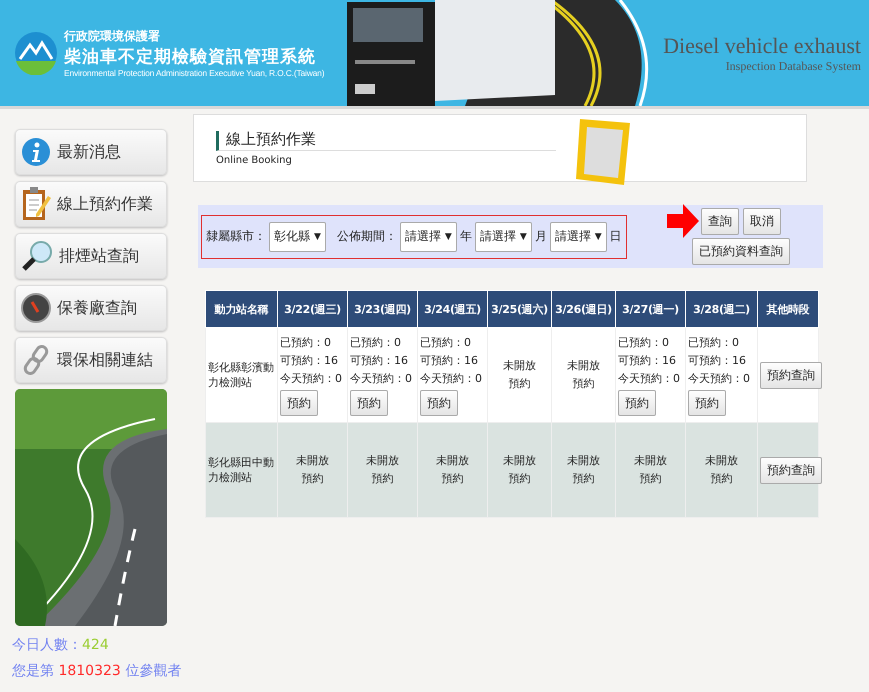  What do you see at coordinates (190, 57) in the screenshot?
I see `system-title: 柴油車不定期檢驗資訊管理系統` at bounding box center [190, 57].